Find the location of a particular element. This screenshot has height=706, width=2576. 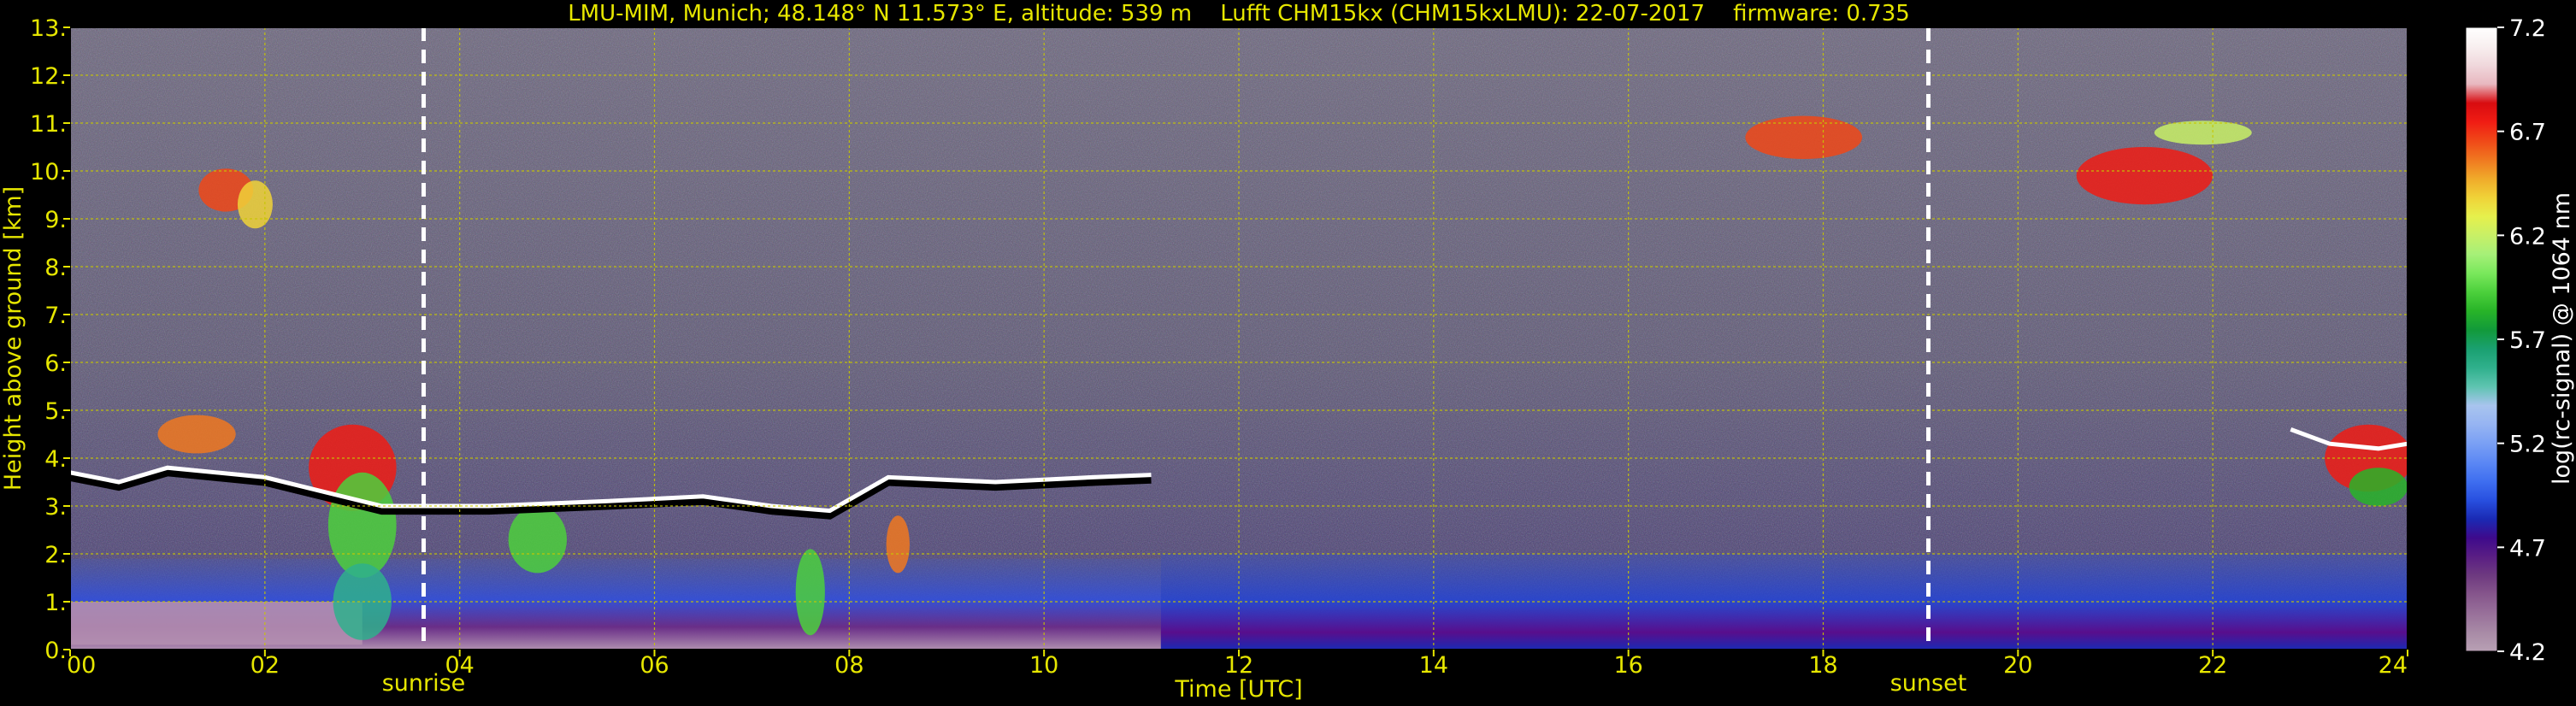

colorbar-gradient is located at coordinates (2481, 339).